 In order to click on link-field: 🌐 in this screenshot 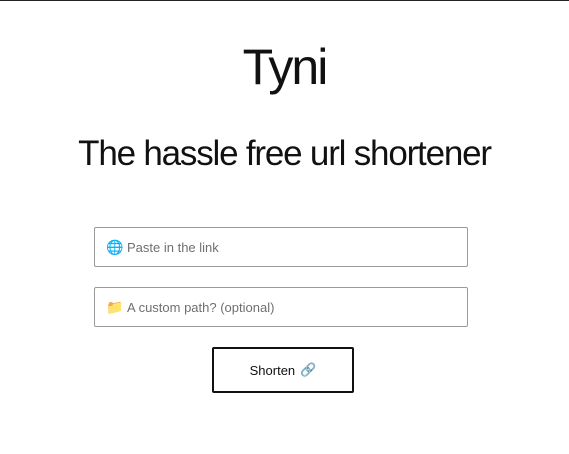, I will do `click(281, 247)`.